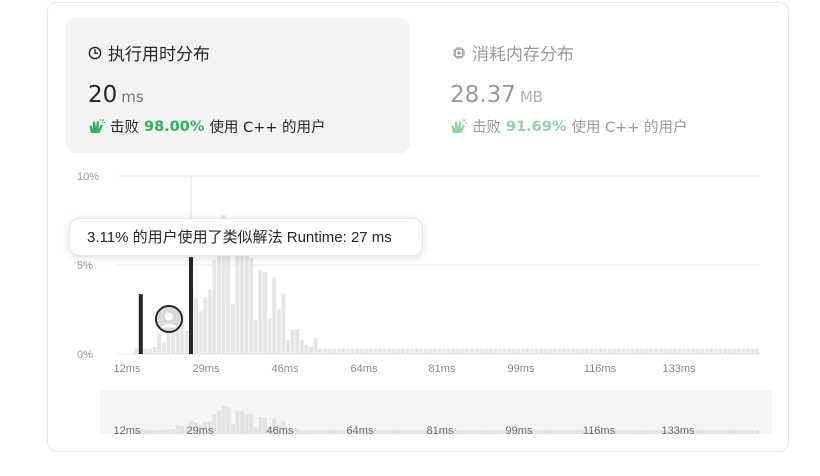  I want to click on navigator-tick-label: 116ms, so click(599, 431).